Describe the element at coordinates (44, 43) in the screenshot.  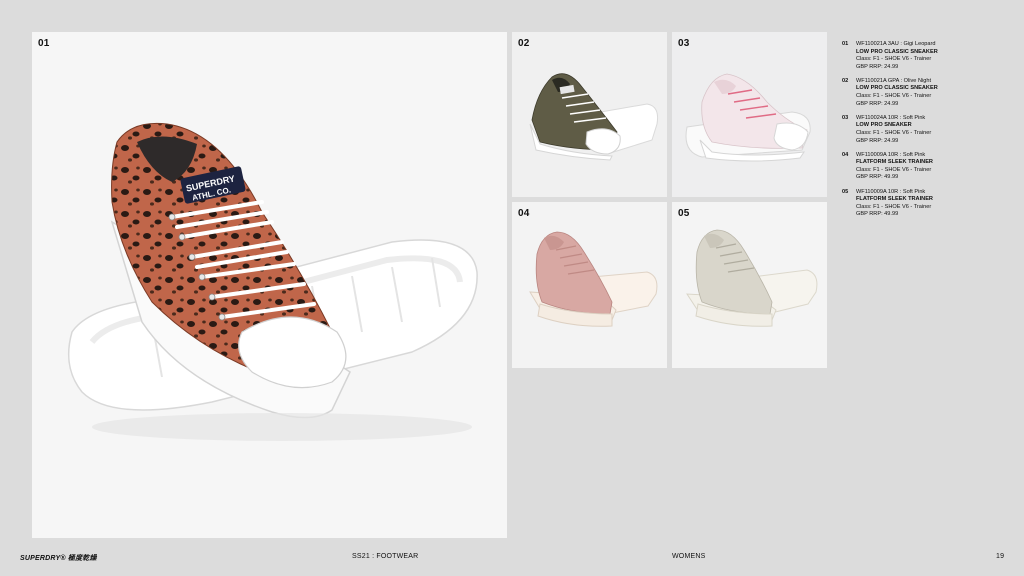
I see `panel-number: 01` at that location.